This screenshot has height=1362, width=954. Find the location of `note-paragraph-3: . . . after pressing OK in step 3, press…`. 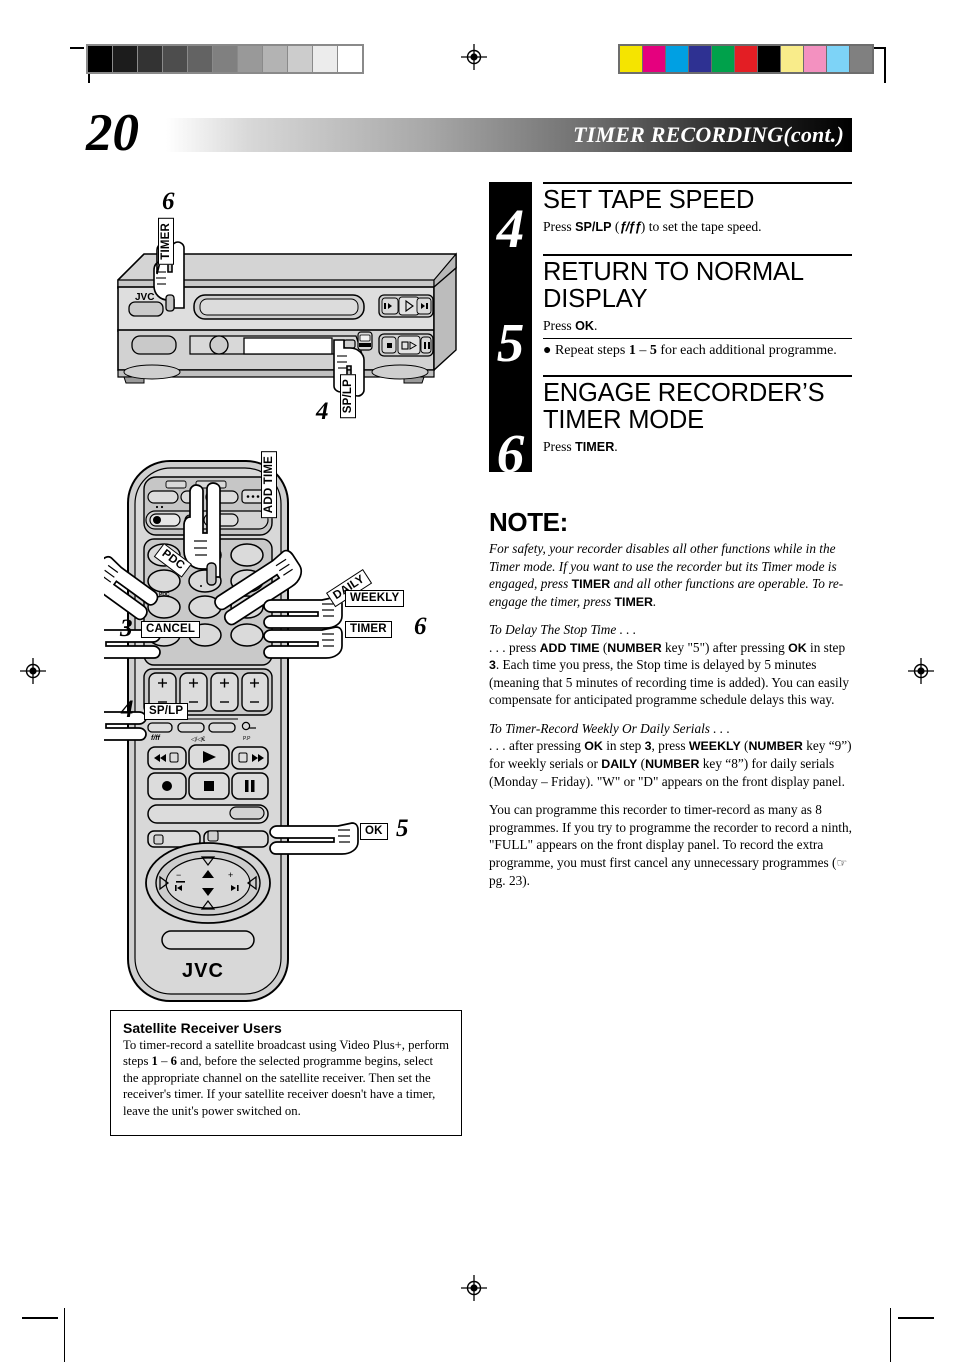

note-paragraph-3: . . . after pressing OK in step 3, press… is located at coordinates (670, 763).